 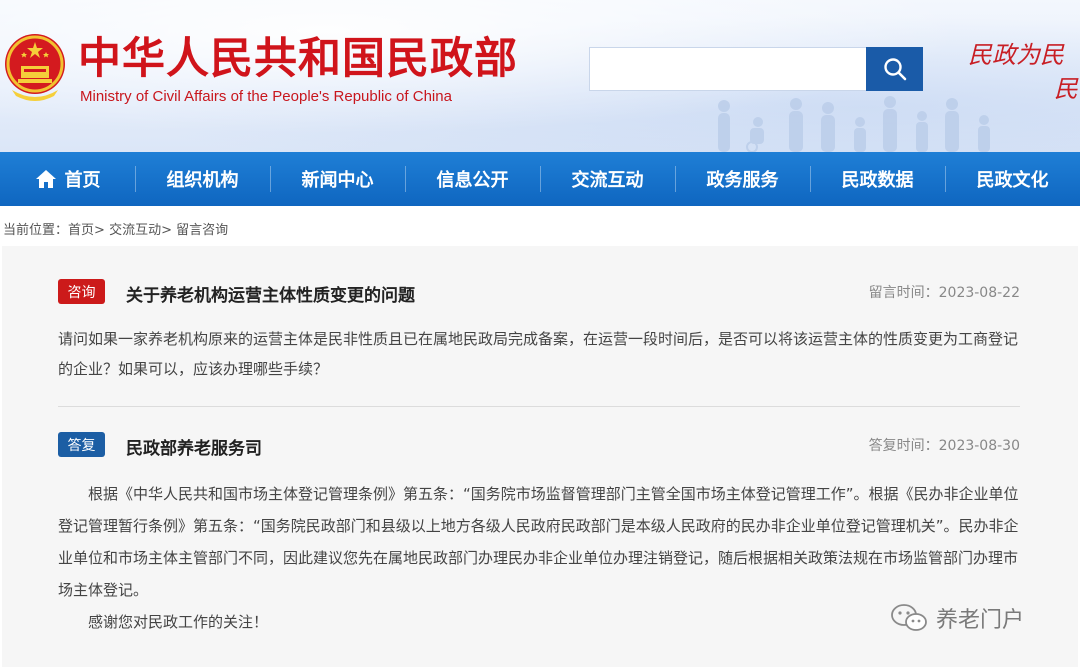 I want to click on breadcrumb-section-link: 交流互动, so click(x=135, y=230).